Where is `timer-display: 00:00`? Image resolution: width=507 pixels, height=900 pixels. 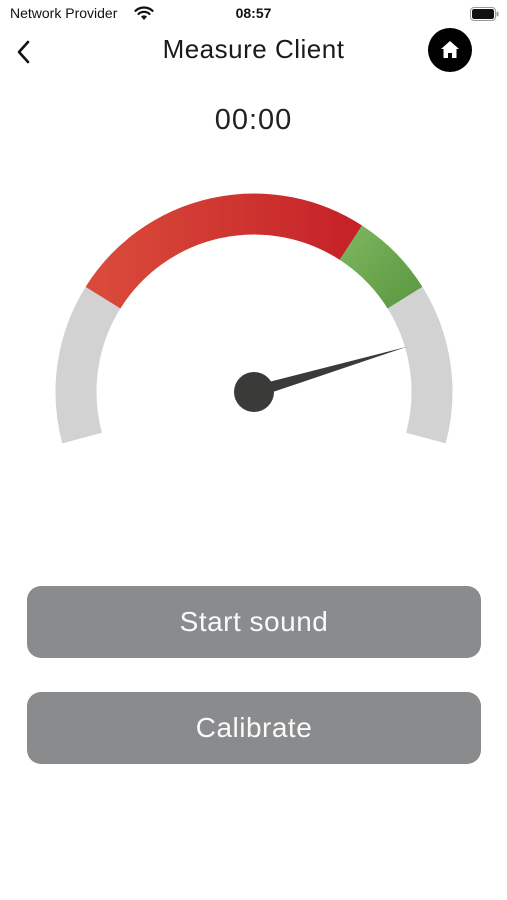
timer-display: 00:00 is located at coordinates (253, 120).